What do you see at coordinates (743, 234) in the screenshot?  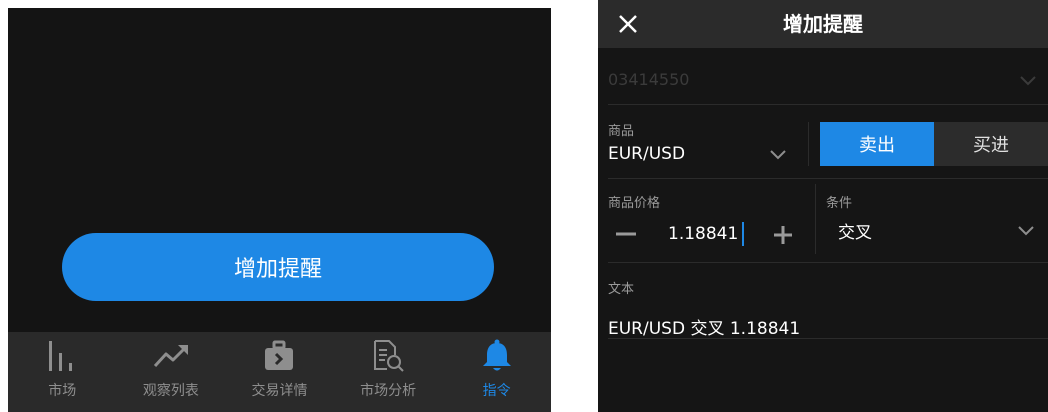 I see `text-cursor` at bounding box center [743, 234].